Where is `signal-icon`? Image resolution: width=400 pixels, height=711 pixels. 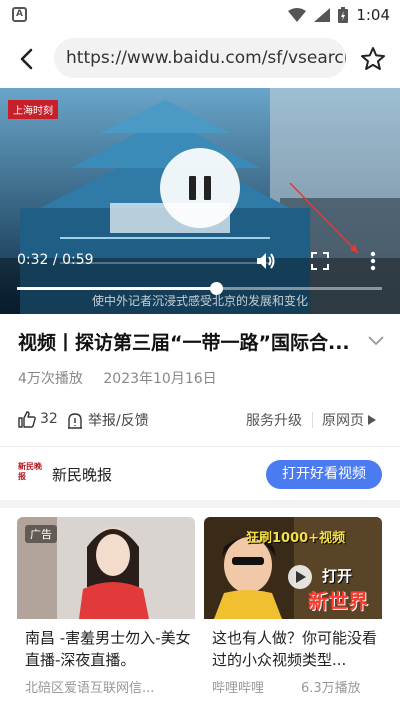 signal-icon is located at coordinates (322, 15).